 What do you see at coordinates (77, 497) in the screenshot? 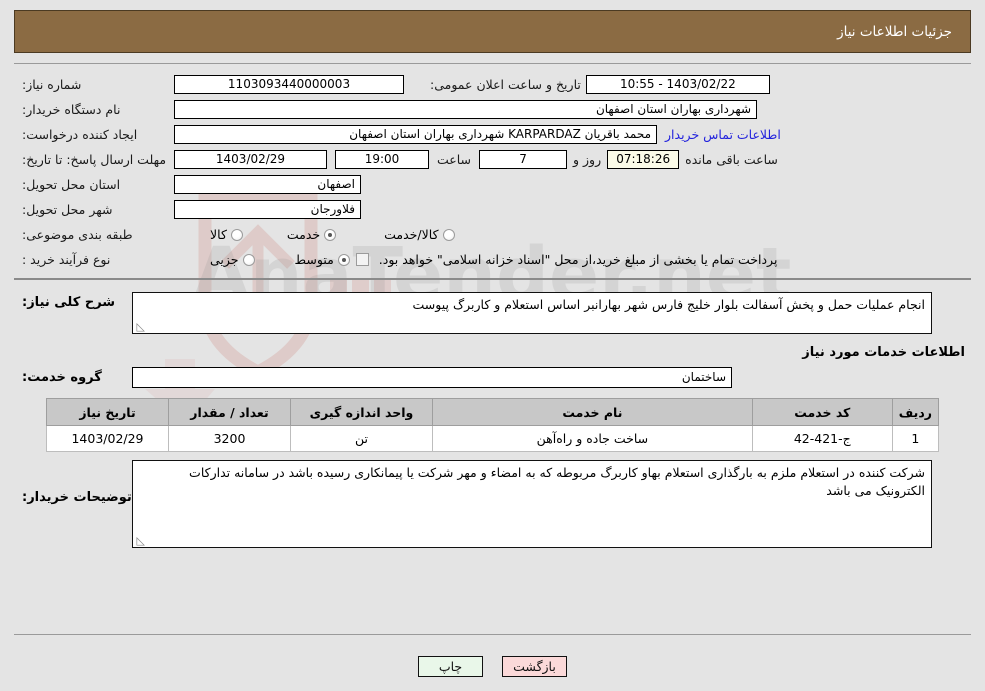
I see `buyer-notes-label: توضیحات خریدار:` at bounding box center [77, 497].